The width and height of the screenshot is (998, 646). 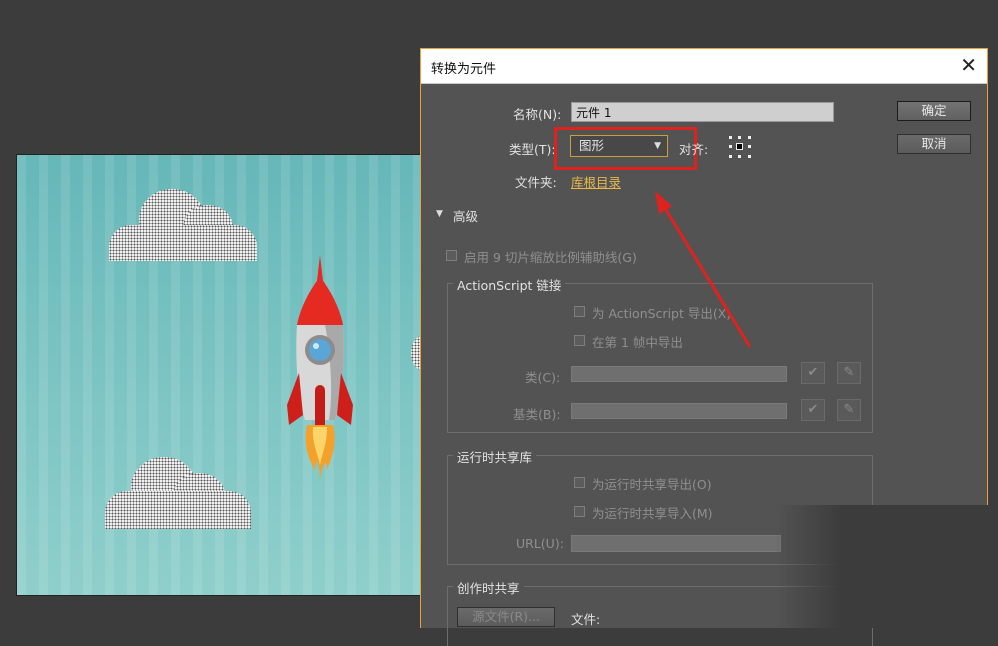 I want to click on dialog-titlebar: 转换为元件 ✕, so click(x=704, y=66).